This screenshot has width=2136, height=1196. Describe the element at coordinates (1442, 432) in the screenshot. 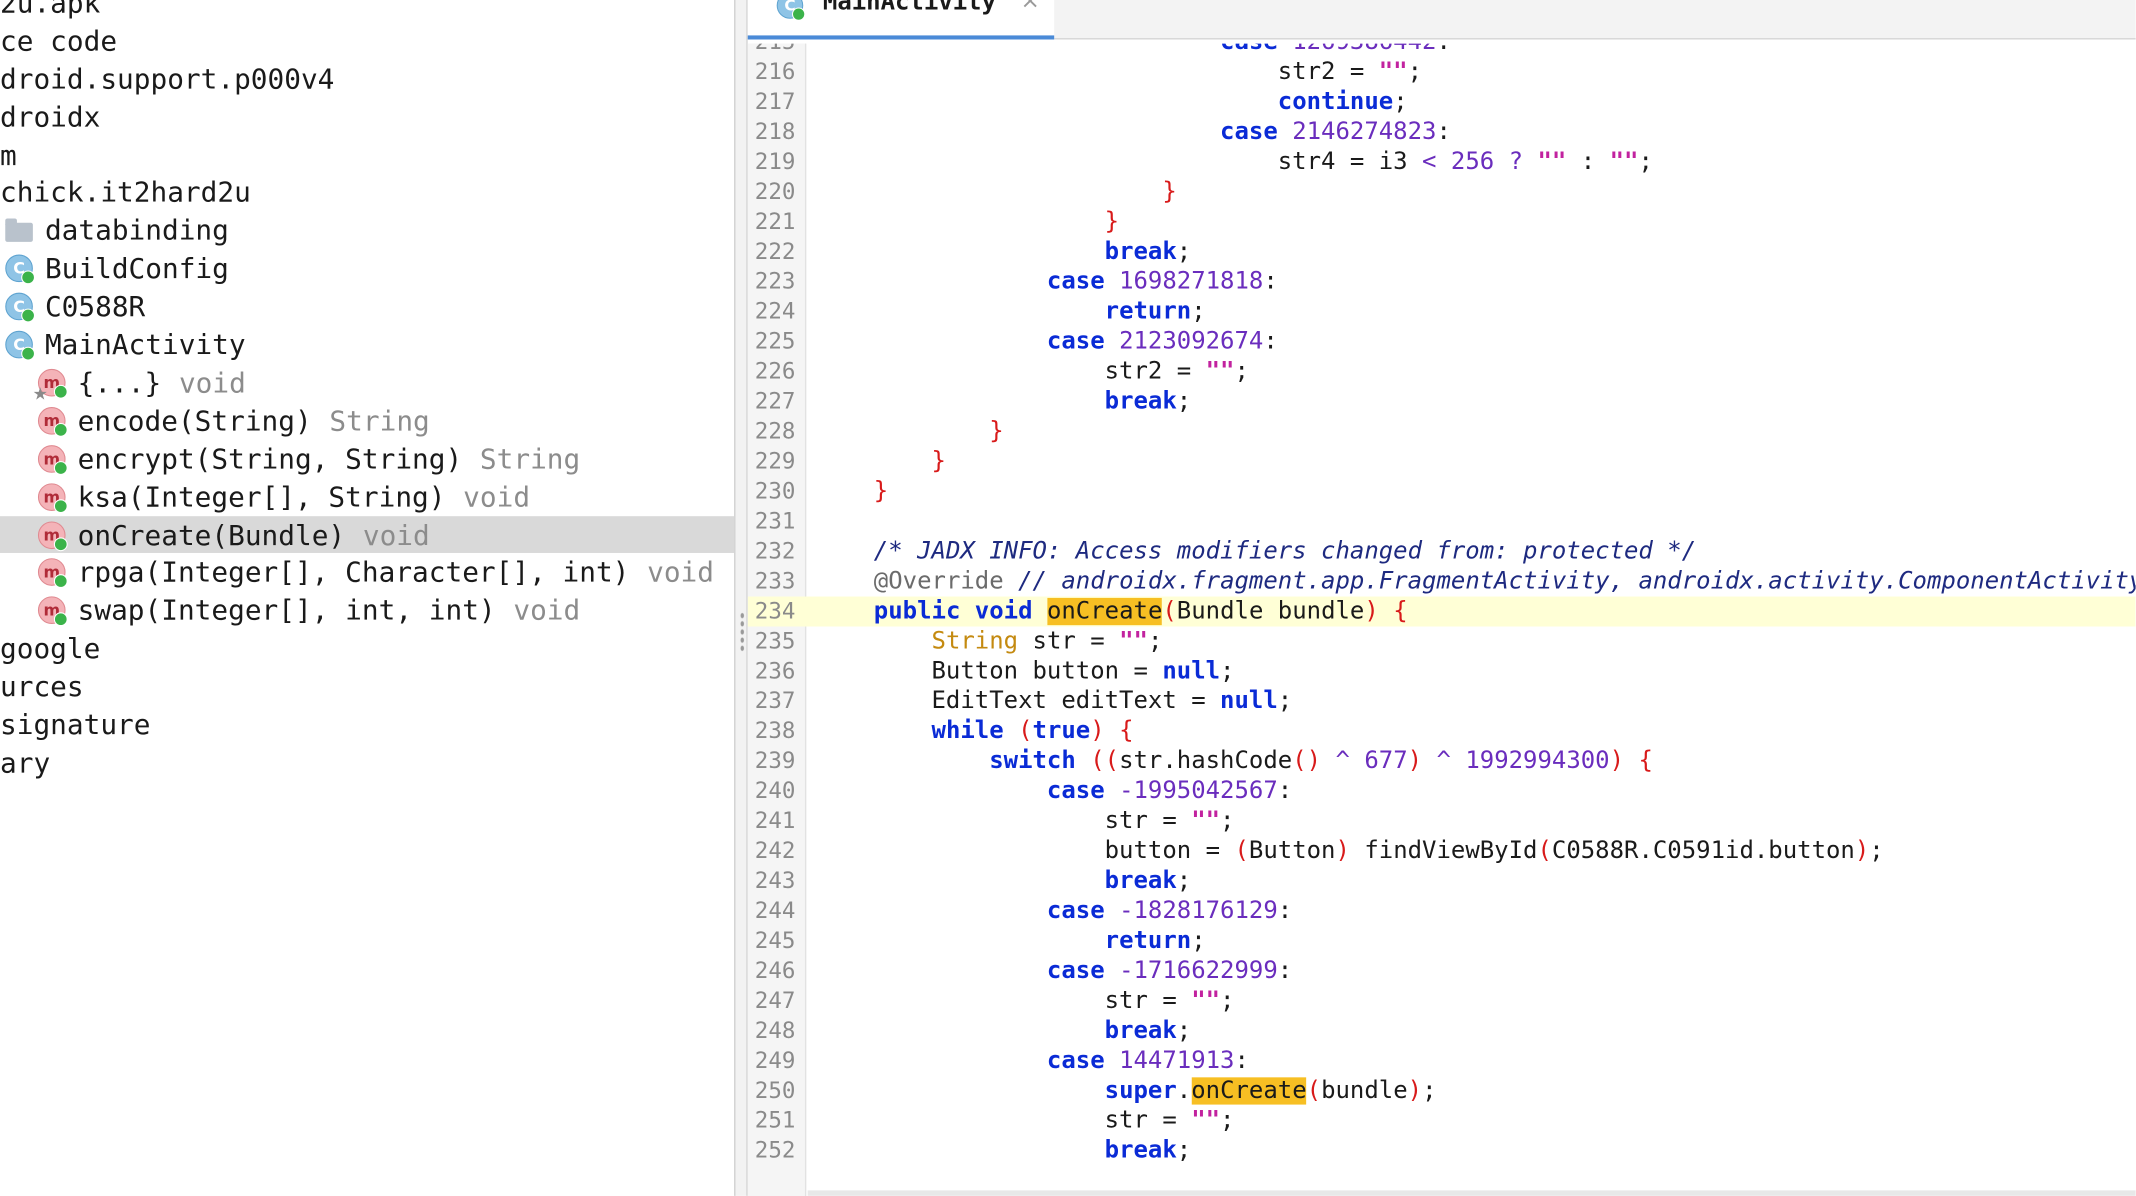

I see `code-line: 228 }` at that location.